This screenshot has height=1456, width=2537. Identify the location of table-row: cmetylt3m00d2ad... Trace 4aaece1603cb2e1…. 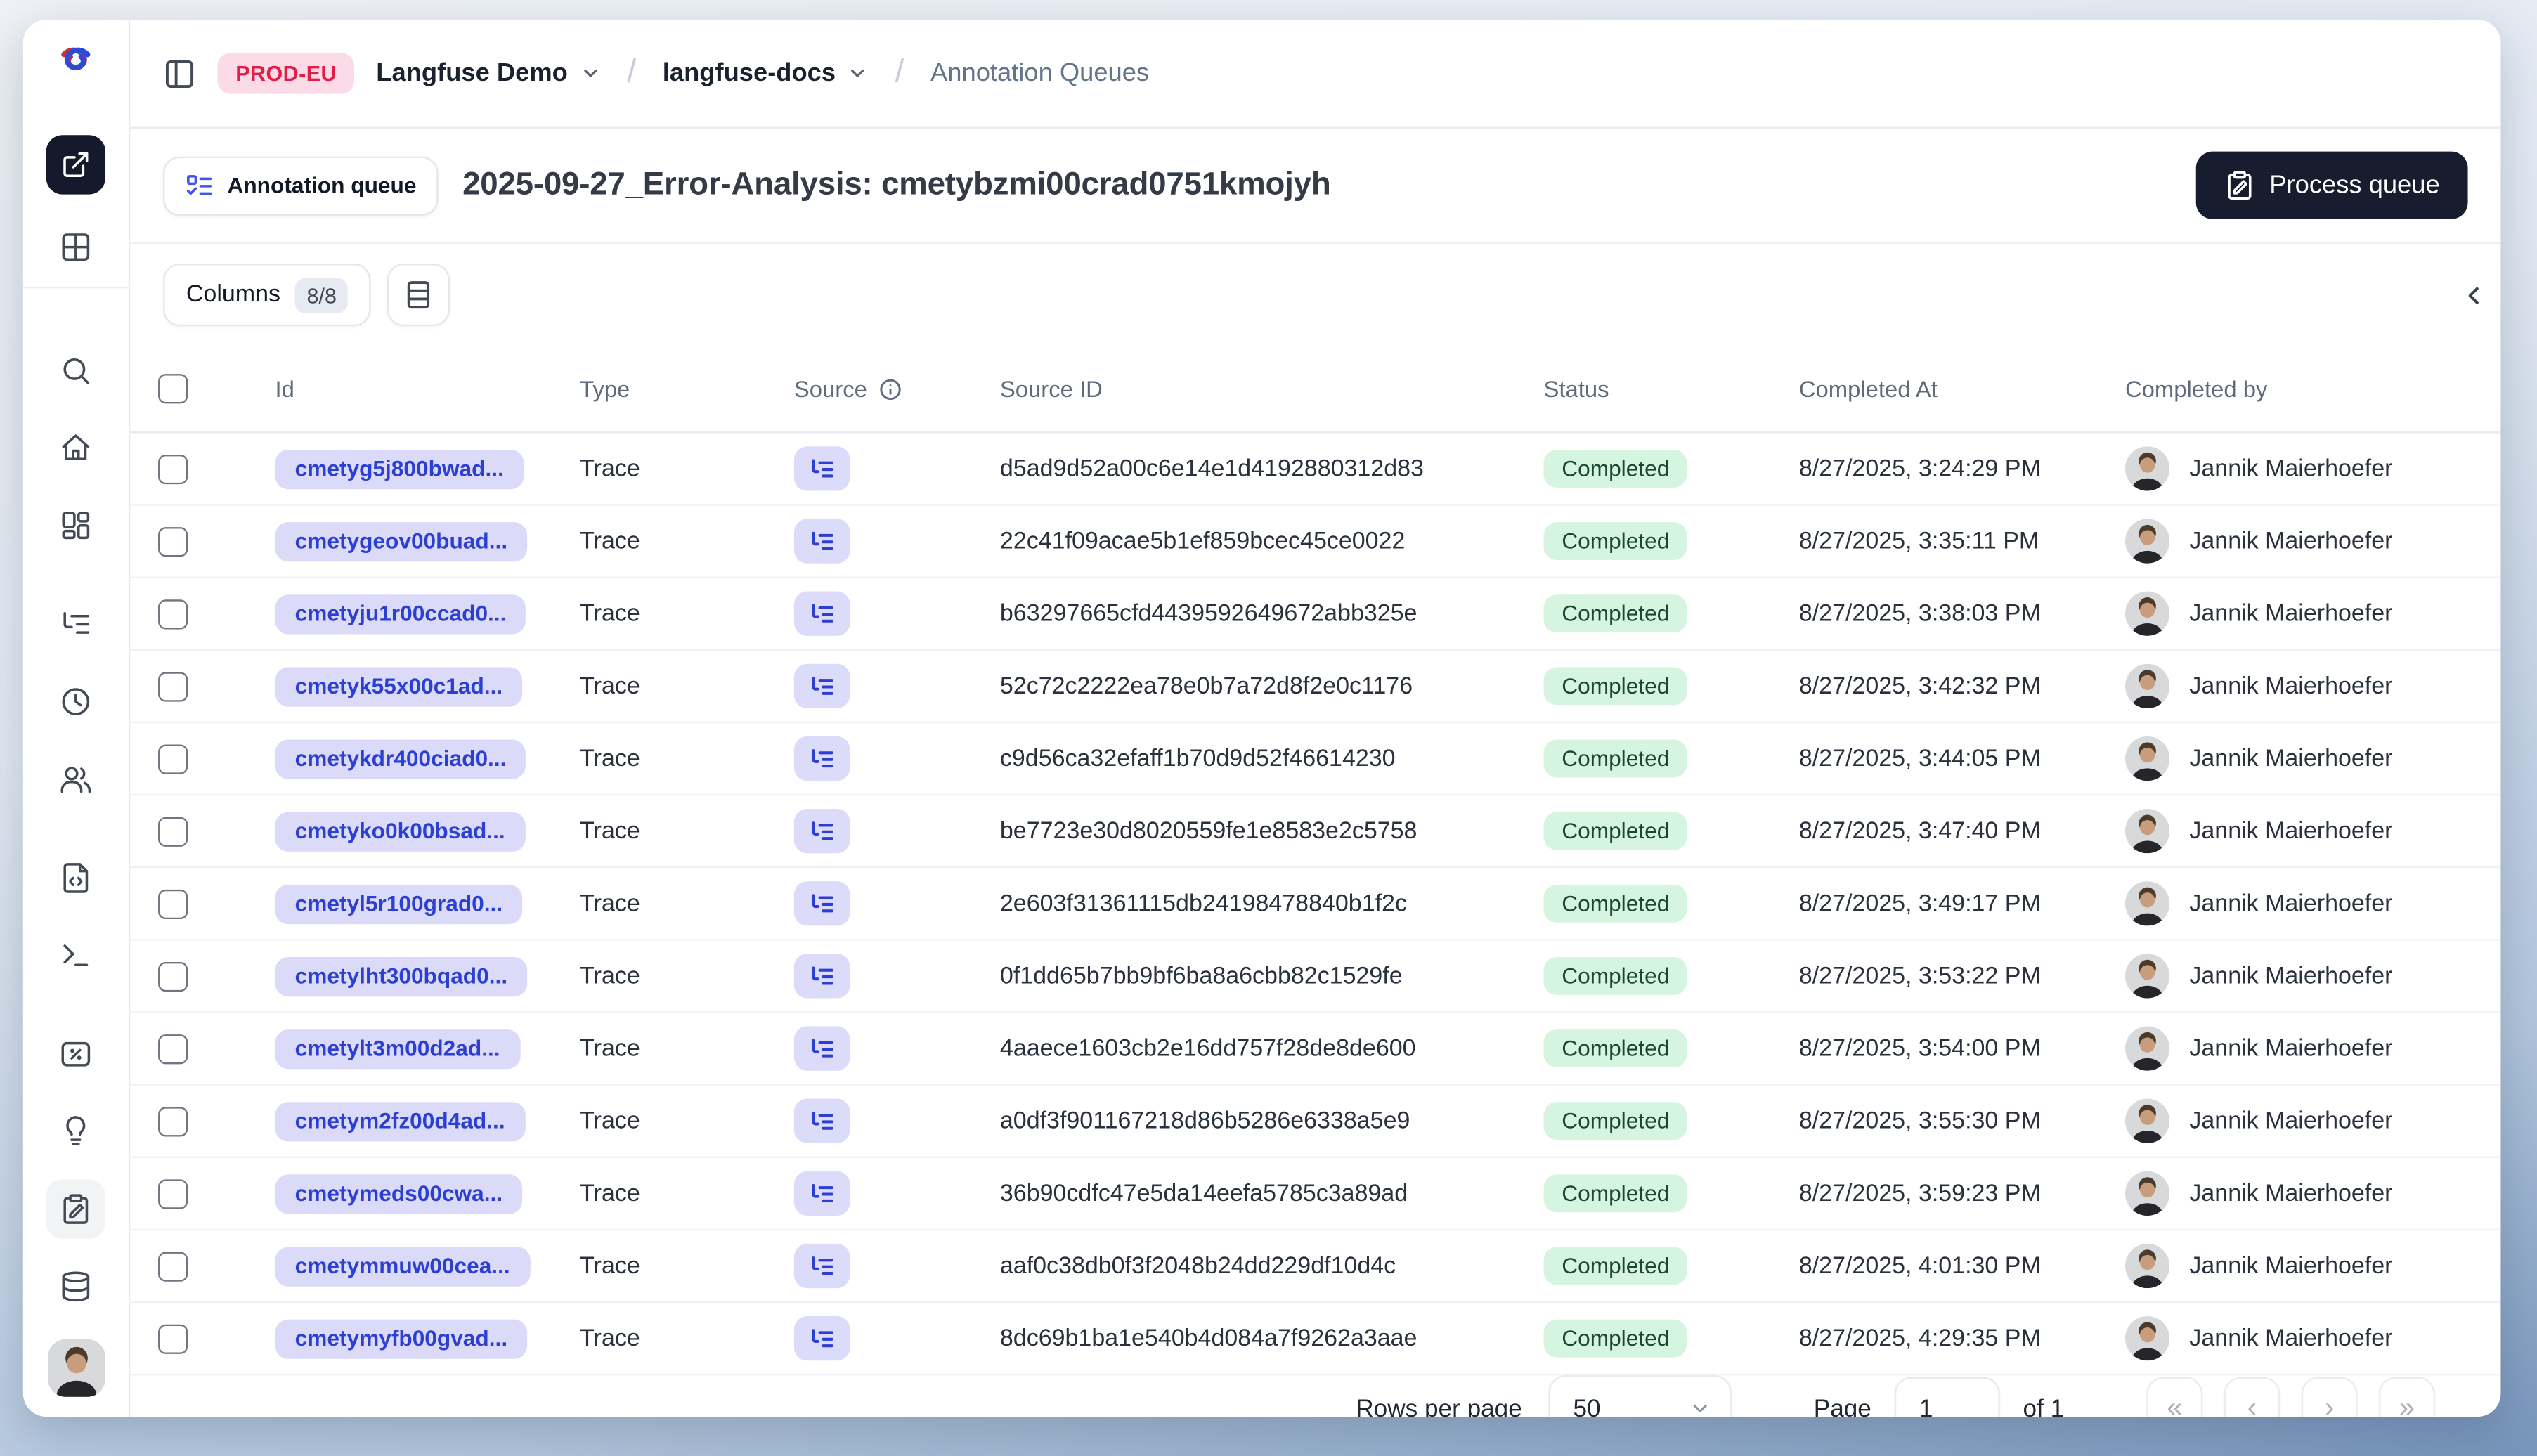
(1315, 1049).